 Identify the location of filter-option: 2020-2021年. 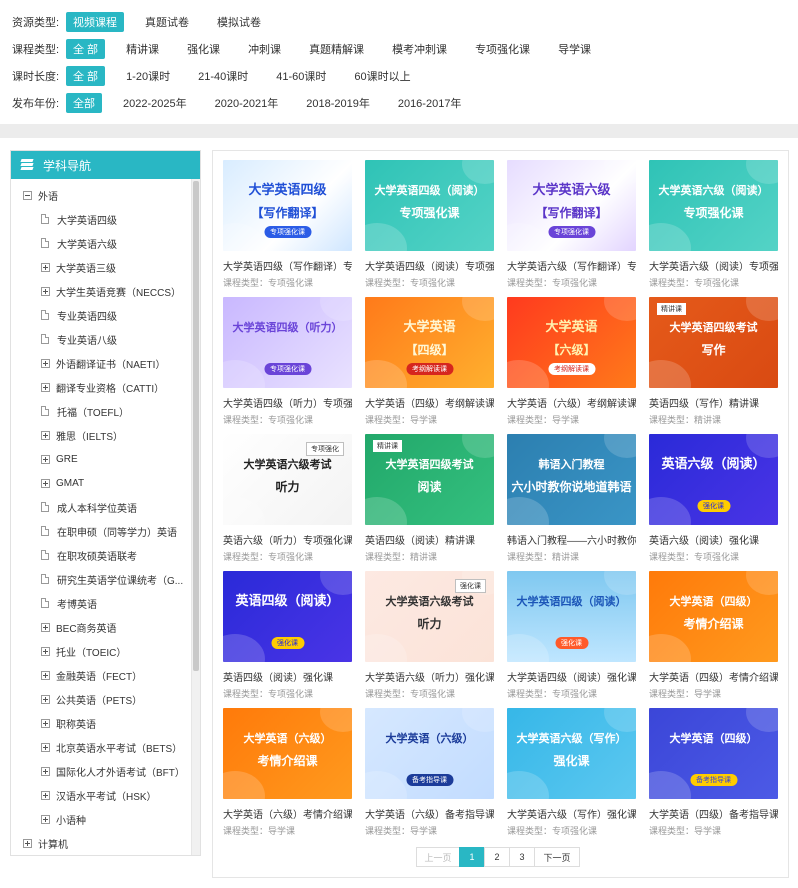
(247, 103).